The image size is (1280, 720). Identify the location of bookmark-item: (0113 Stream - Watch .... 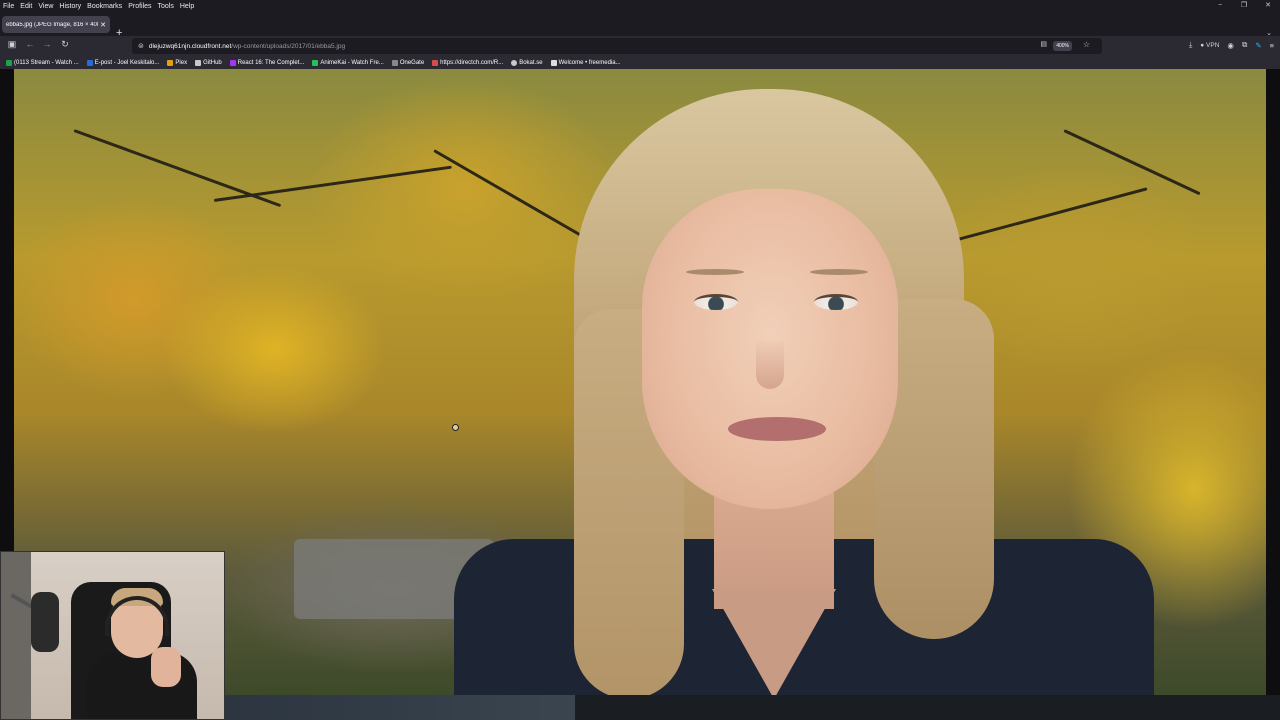
(42, 62).